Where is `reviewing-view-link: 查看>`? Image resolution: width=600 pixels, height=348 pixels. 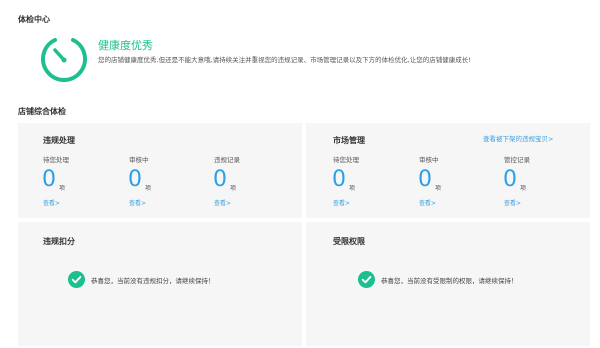 reviewing-view-link: 查看> is located at coordinates (137, 202).